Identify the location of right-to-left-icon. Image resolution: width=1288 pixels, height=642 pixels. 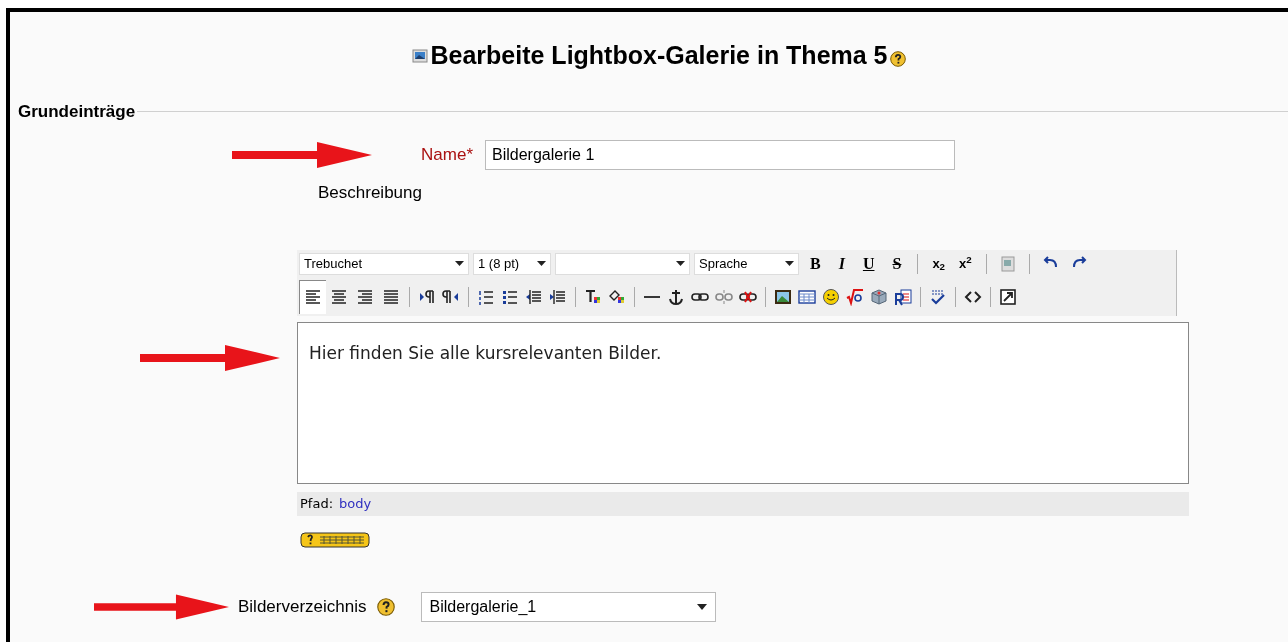
(451, 296).